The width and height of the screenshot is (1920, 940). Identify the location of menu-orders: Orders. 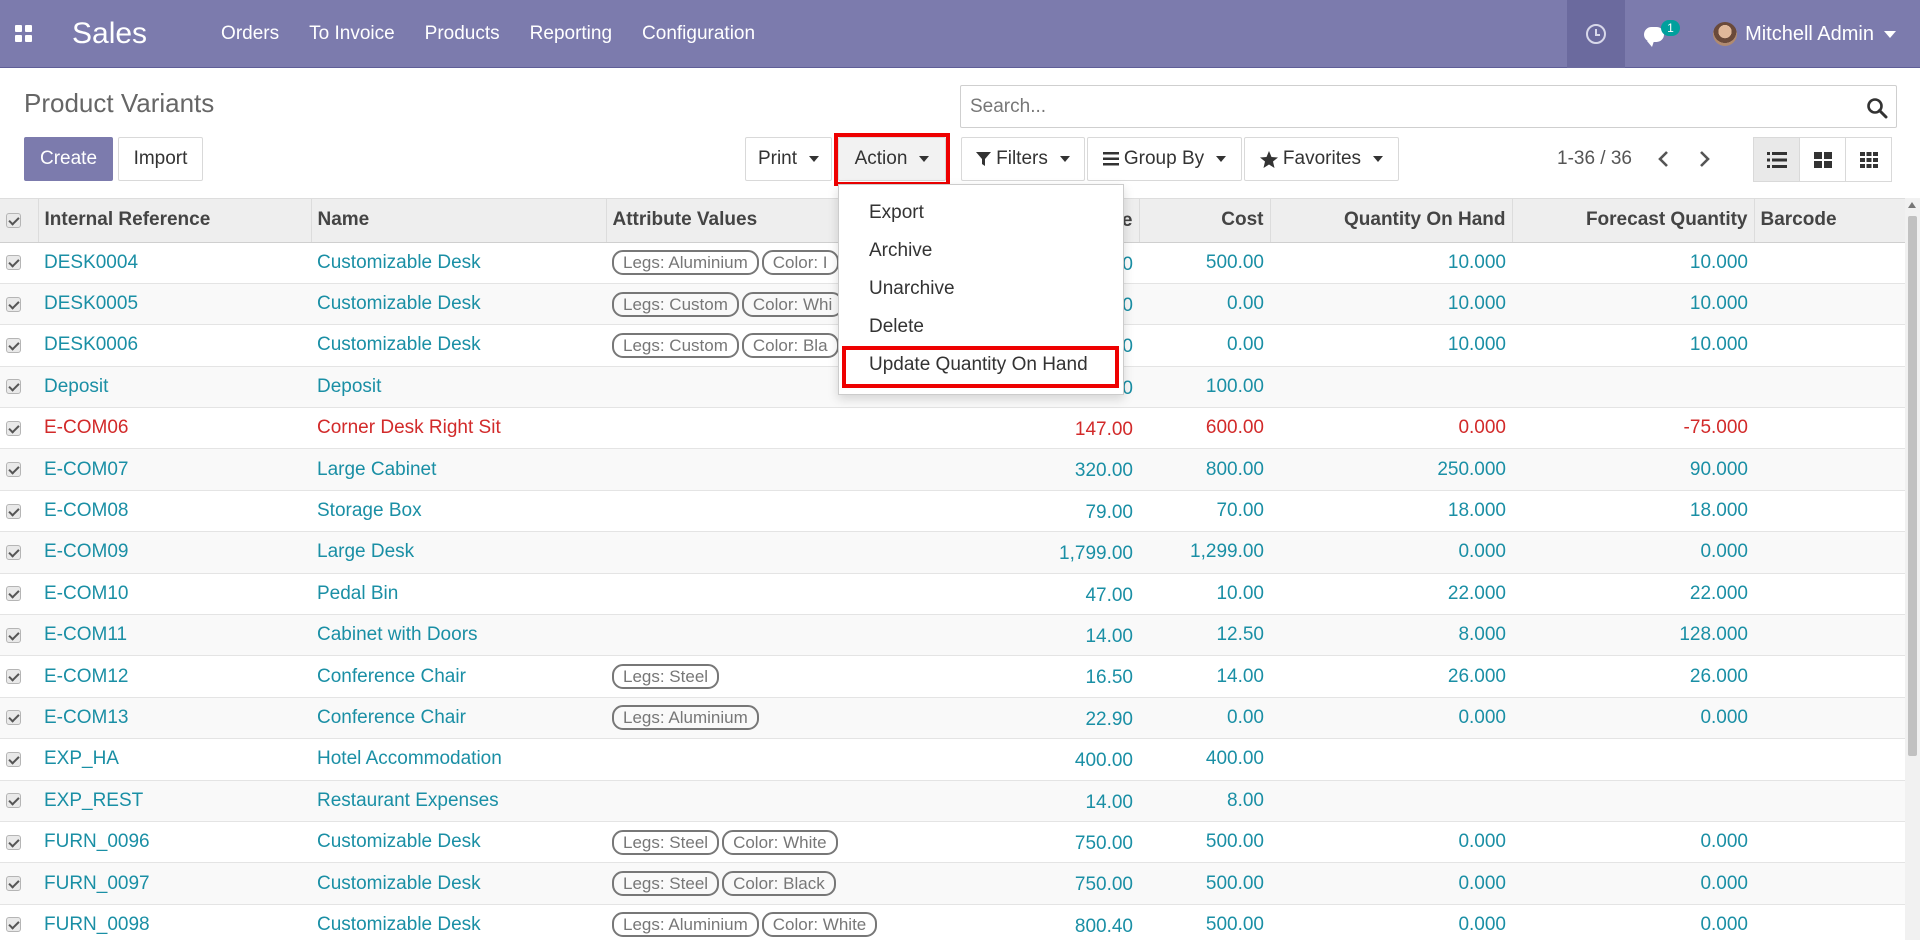
(250, 34).